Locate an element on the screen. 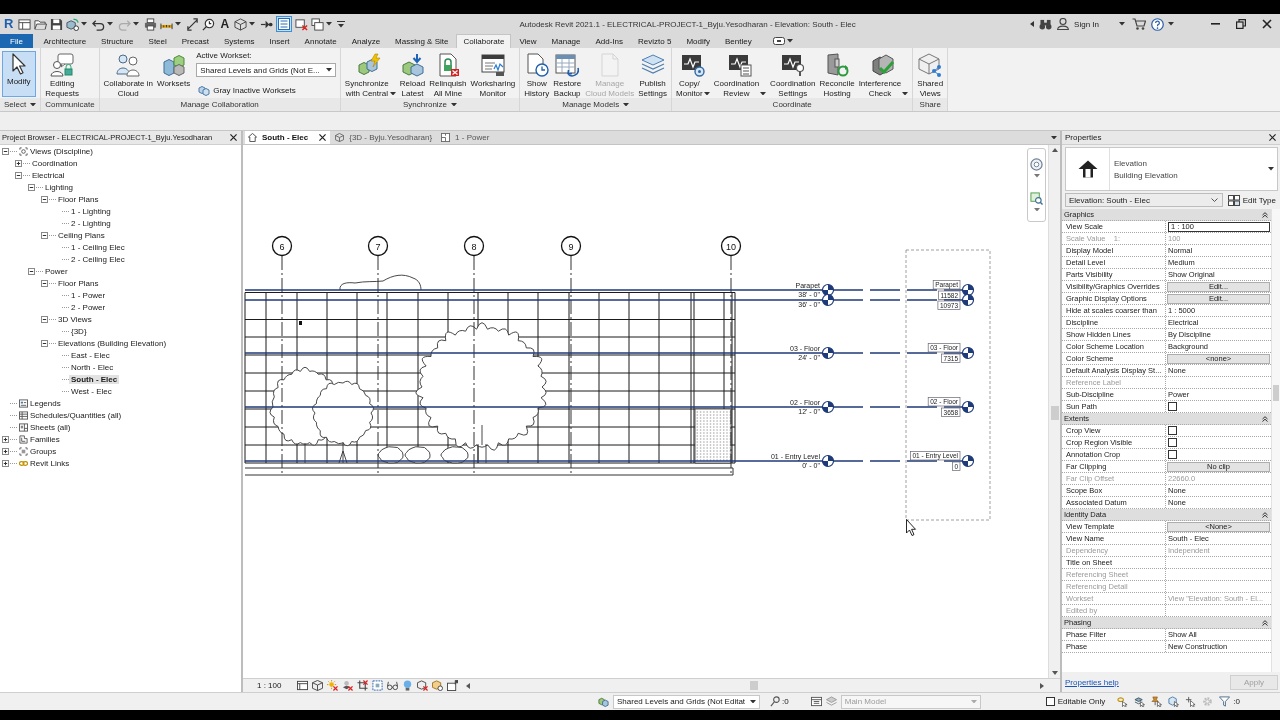  binoculars-icon is located at coordinates (1046, 24).